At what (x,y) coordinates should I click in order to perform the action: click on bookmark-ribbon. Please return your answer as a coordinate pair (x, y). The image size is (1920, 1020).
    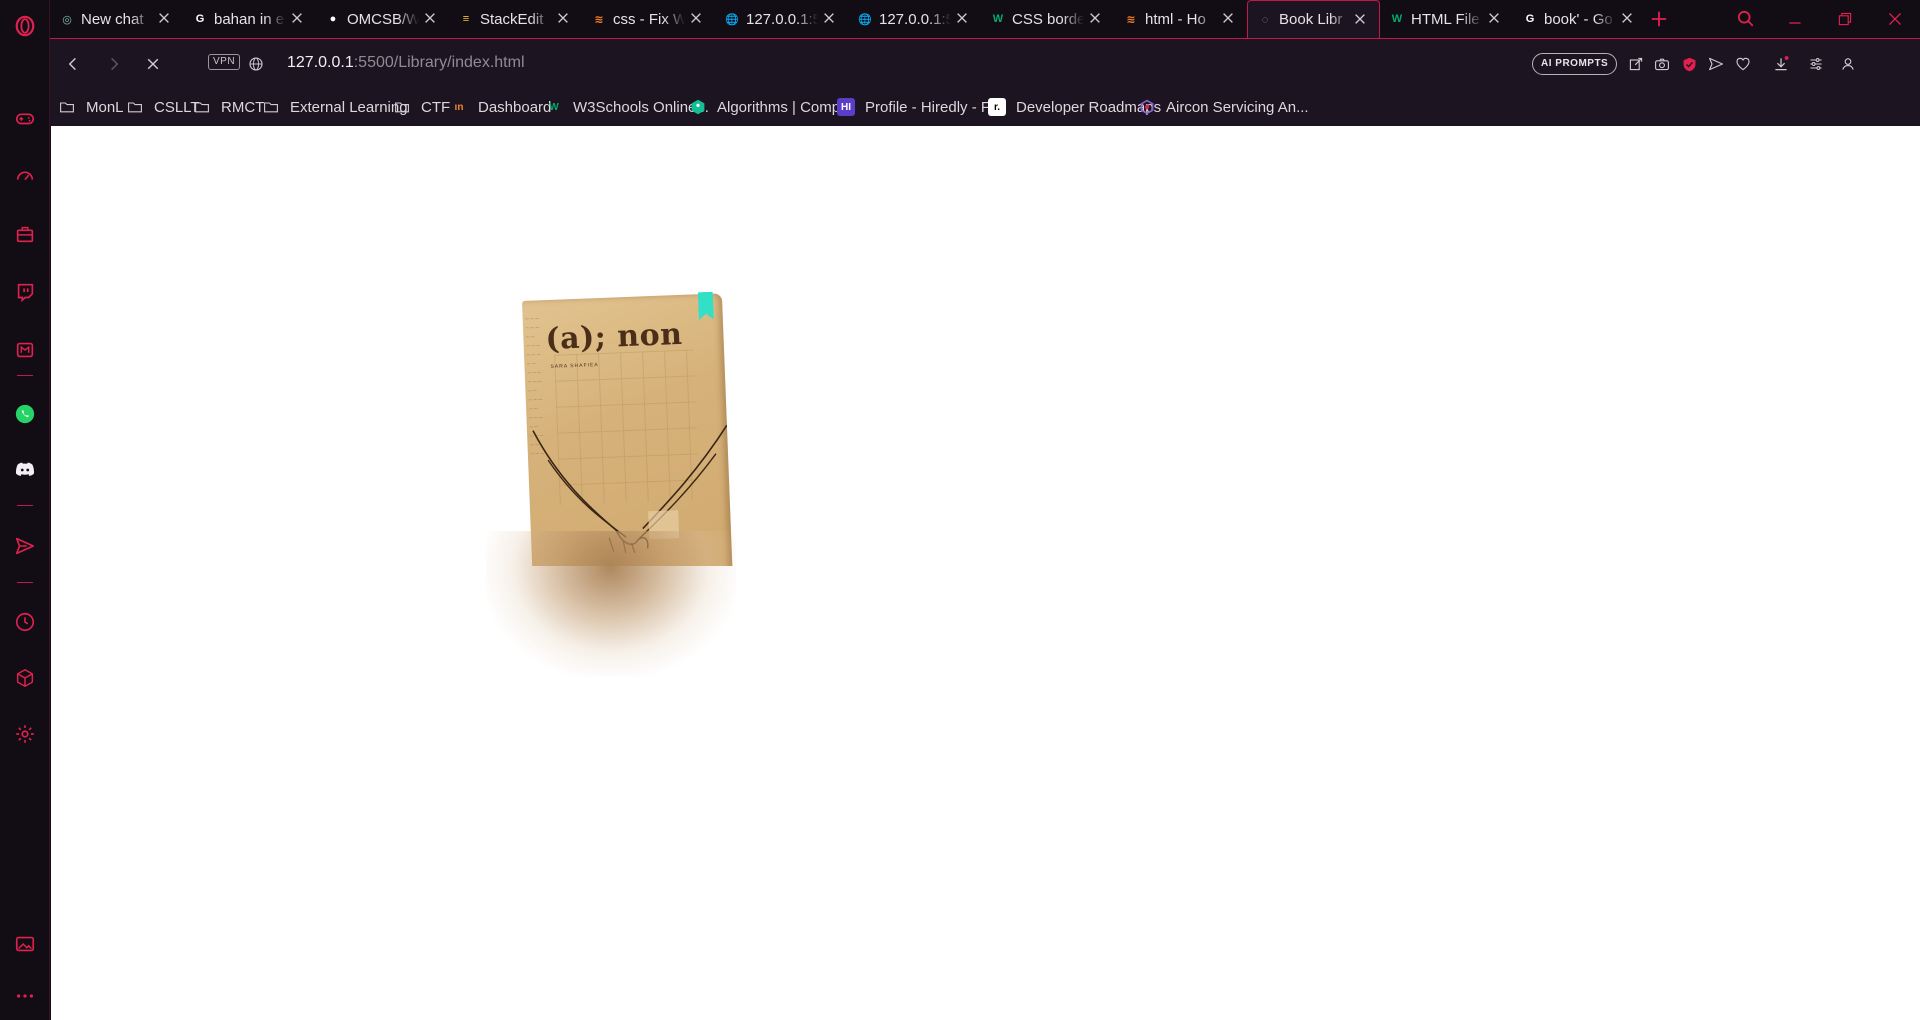
    Looking at the image, I should click on (706, 306).